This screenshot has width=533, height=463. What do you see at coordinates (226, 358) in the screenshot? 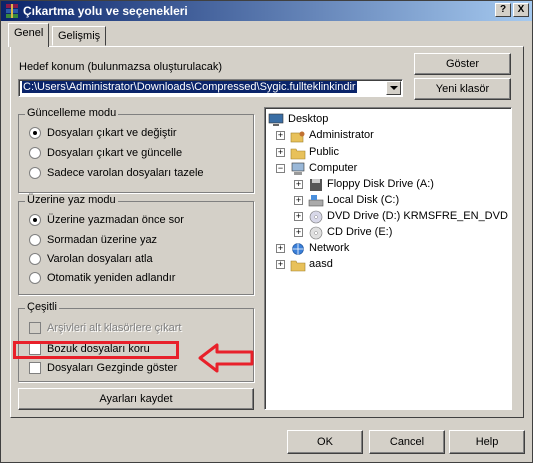
I see `arrow-left-icon` at bounding box center [226, 358].